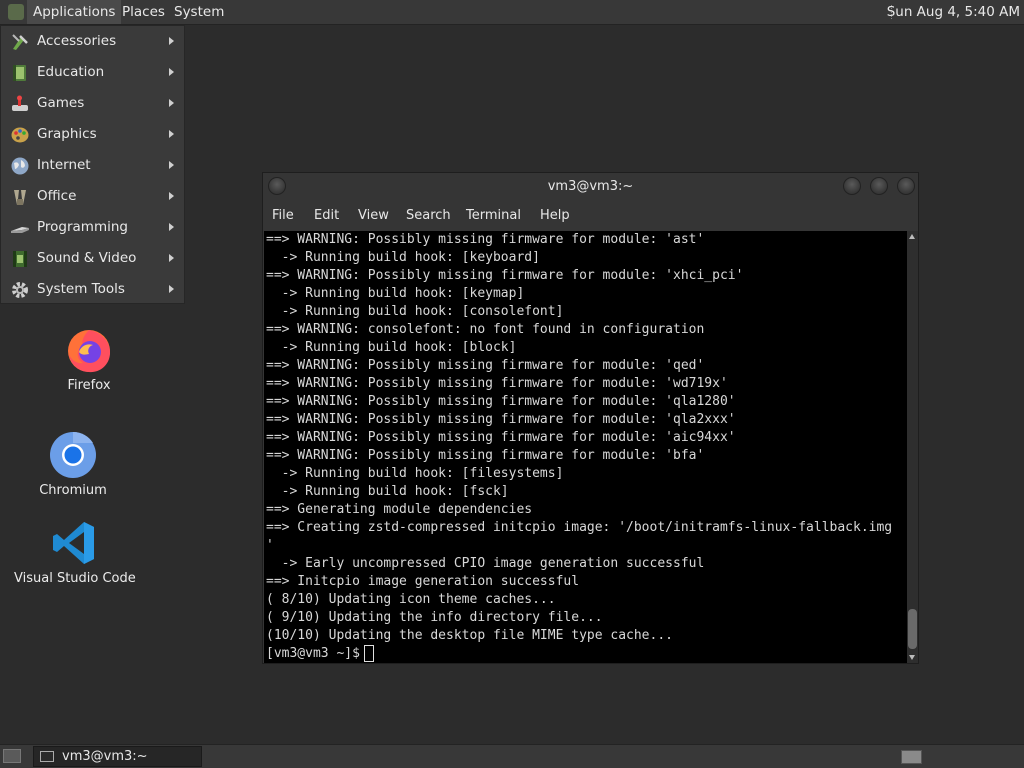 The height and width of the screenshot is (768, 1024). I want to click on menu-item-office: Office, so click(93, 196).